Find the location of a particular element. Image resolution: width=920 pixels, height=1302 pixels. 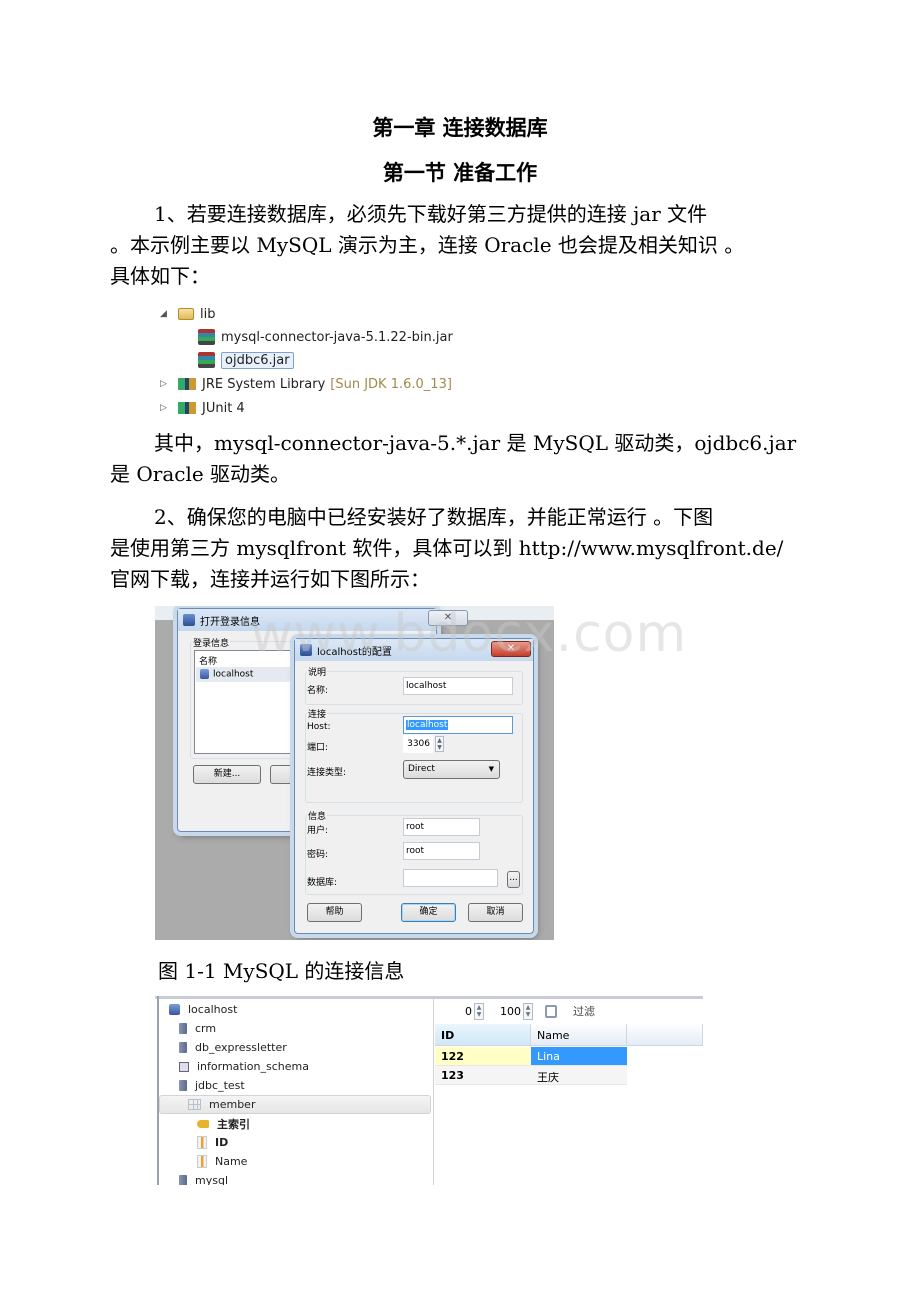

nav-item-label: information_schema is located at coordinates (253, 1066).